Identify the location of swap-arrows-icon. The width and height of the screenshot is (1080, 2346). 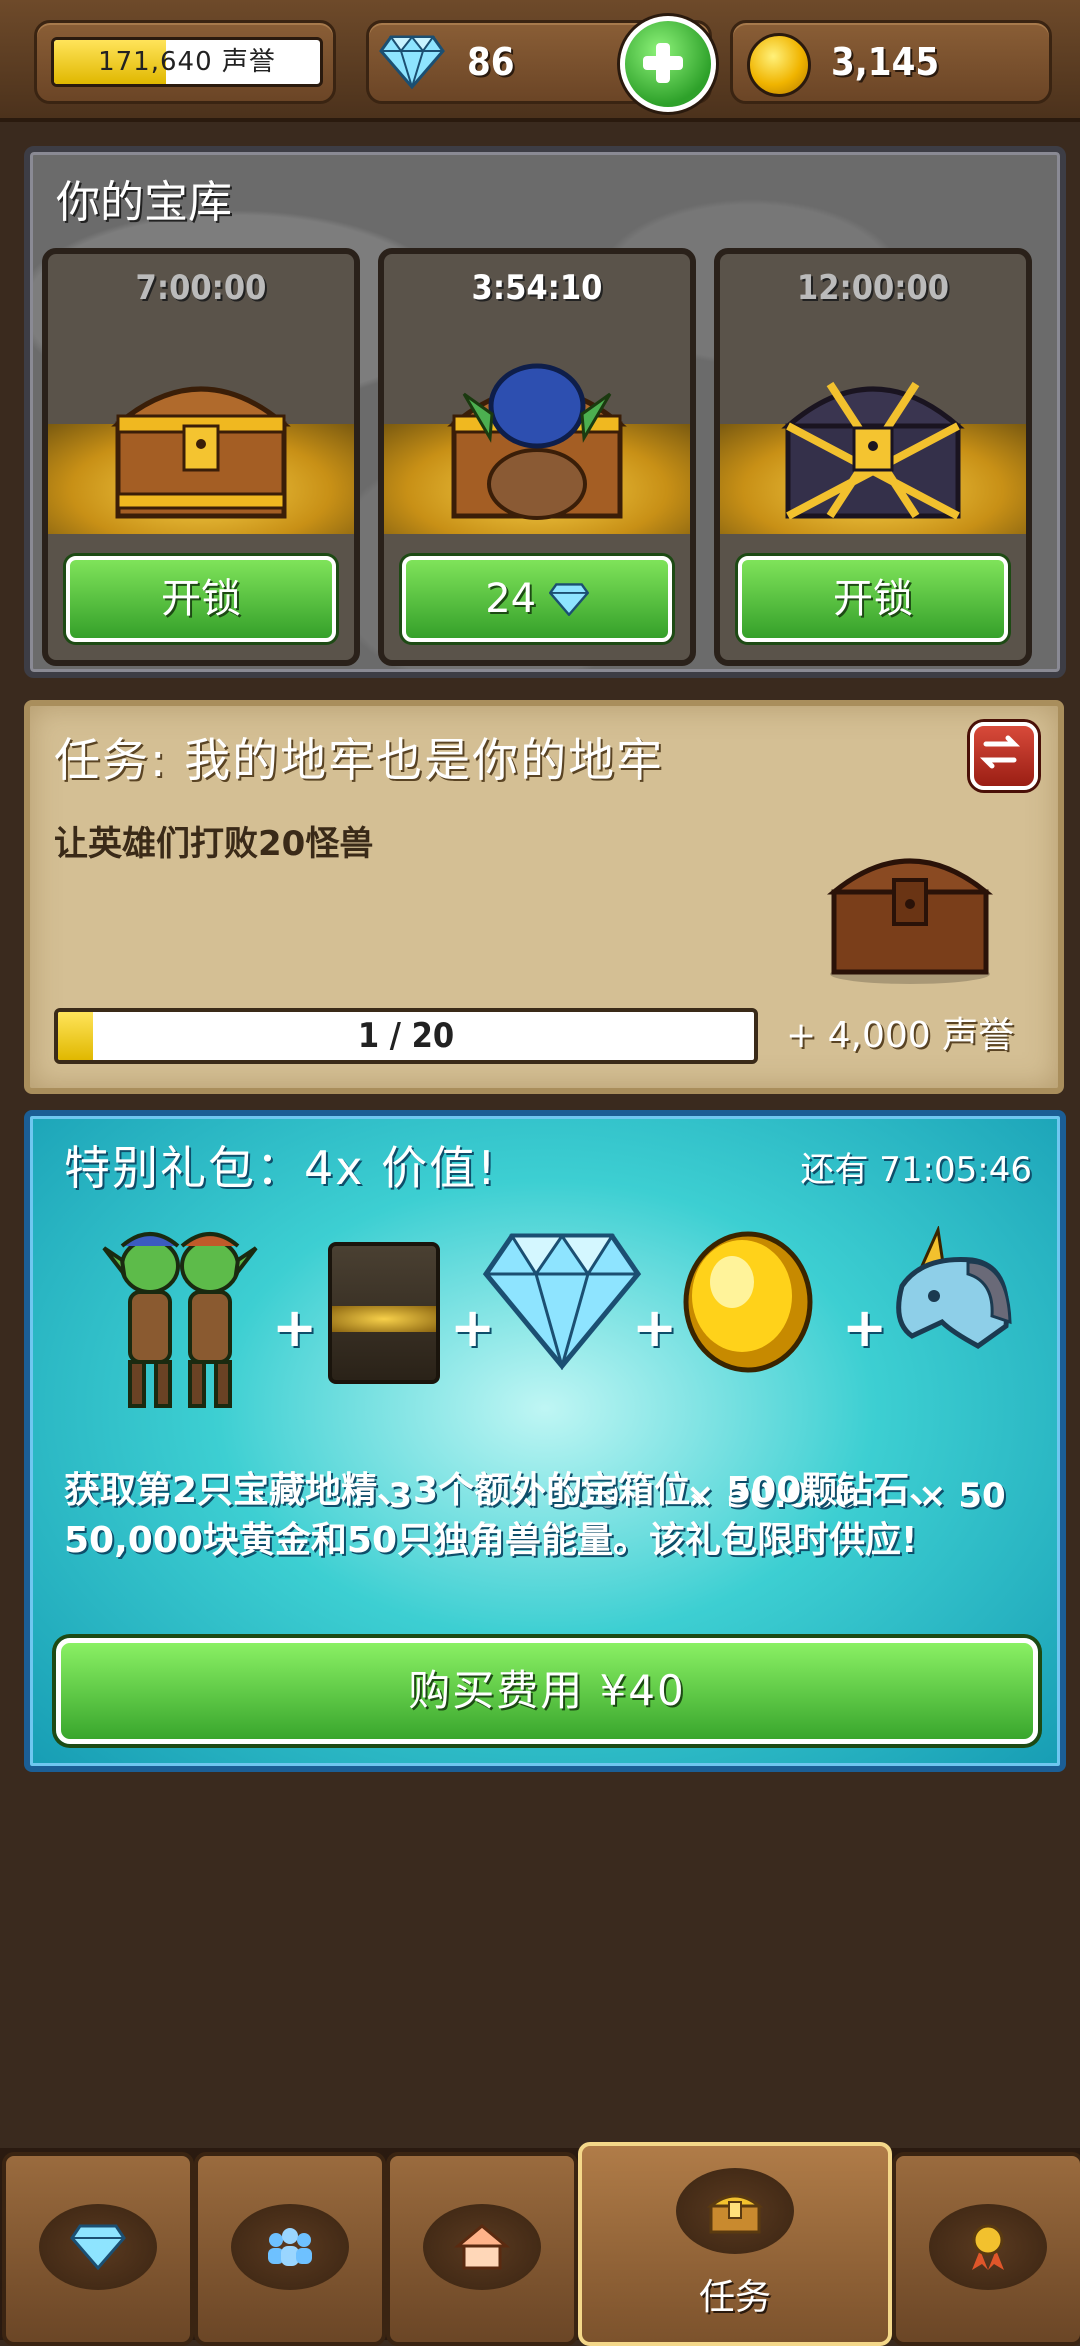
(1000, 752).